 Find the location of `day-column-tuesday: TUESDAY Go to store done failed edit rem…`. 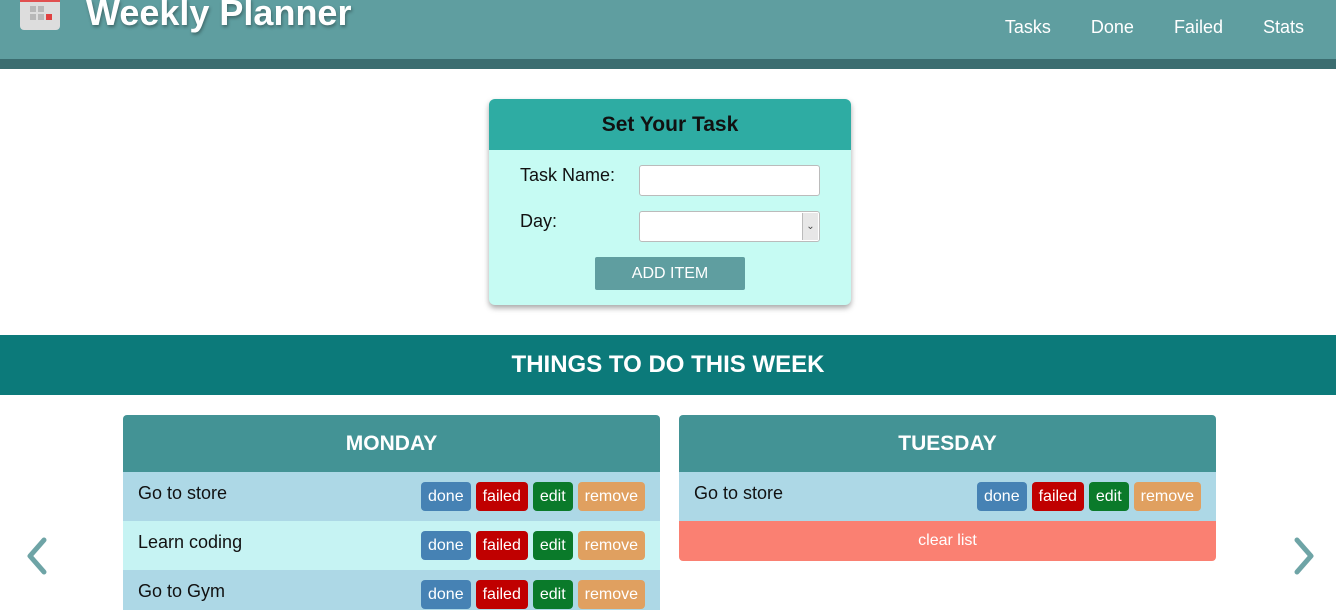

day-column-tuesday: TUESDAY Go to store done failed edit rem… is located at coordinates (947, 488).